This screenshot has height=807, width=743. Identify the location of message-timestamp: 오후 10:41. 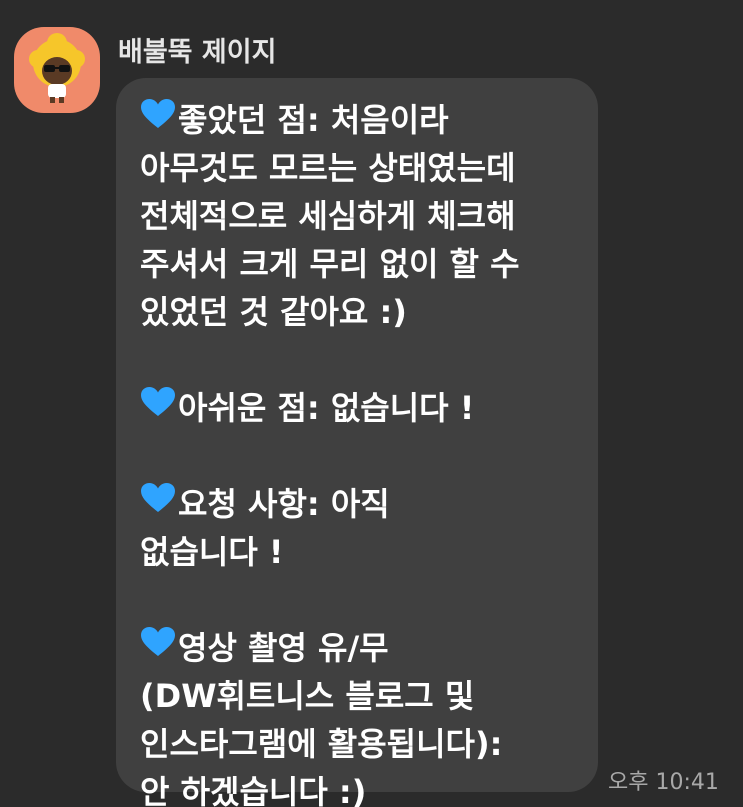
(663, 782).